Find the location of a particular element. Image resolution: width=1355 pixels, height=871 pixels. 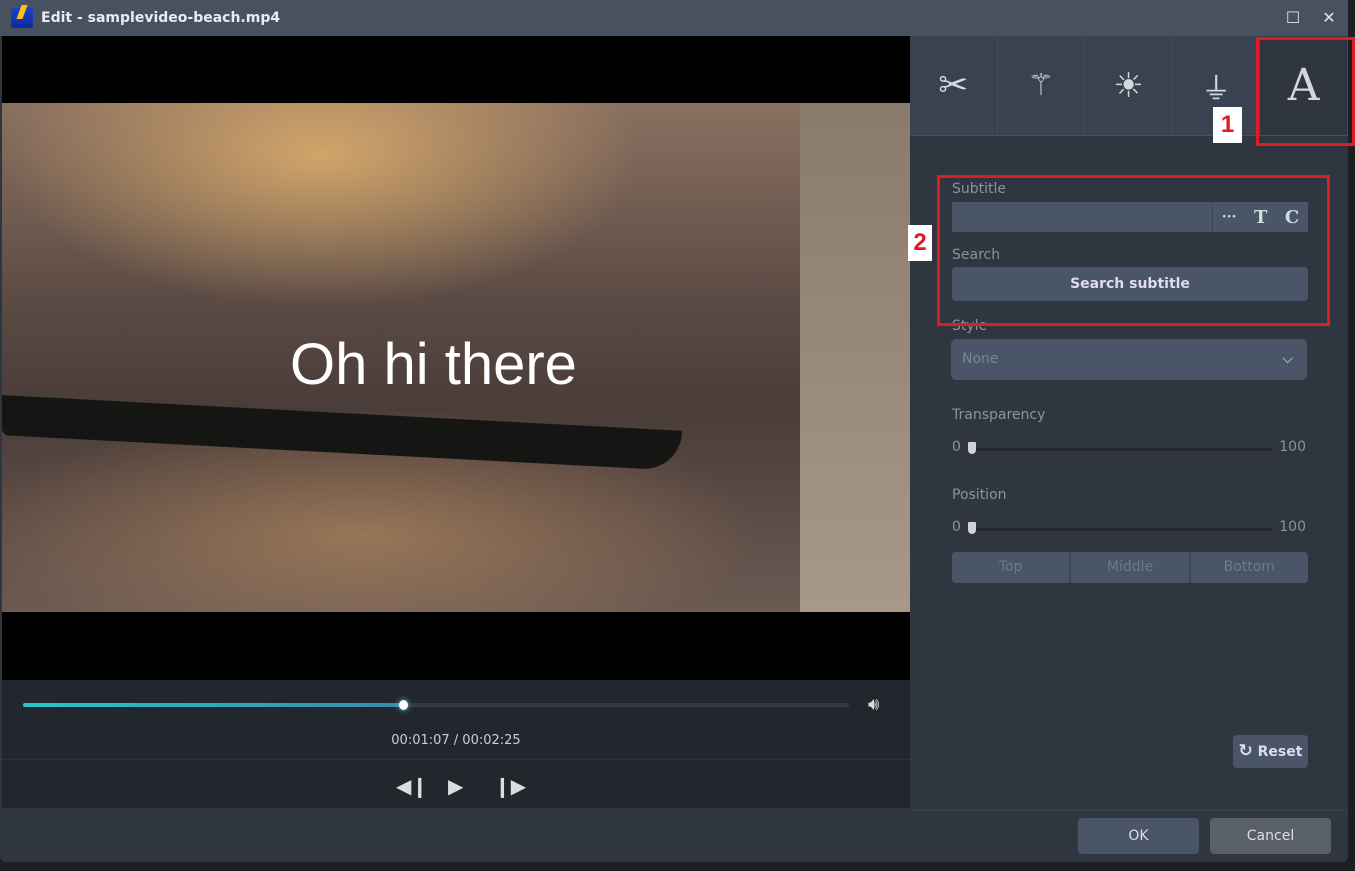

volume-icon: 🔊︎ is located at coordinates (873, 704).